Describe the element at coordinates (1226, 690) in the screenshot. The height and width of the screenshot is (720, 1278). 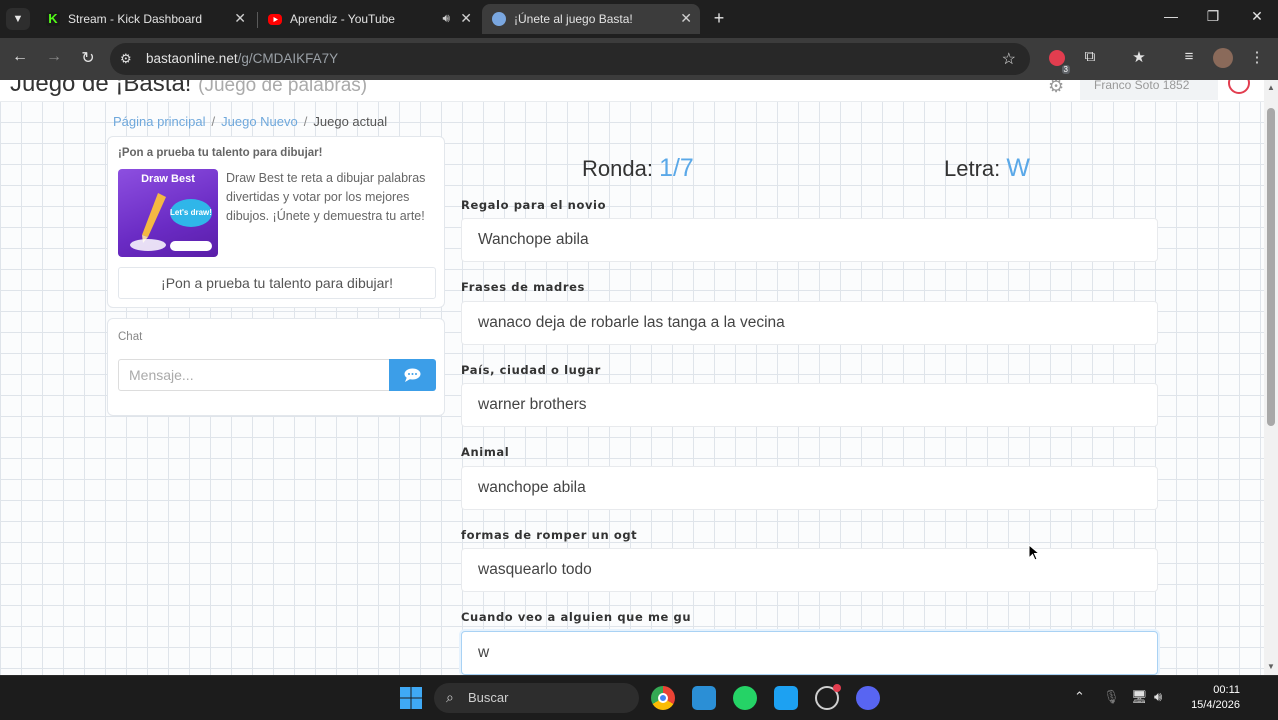
I see `clock-time: 00:11` at that location.